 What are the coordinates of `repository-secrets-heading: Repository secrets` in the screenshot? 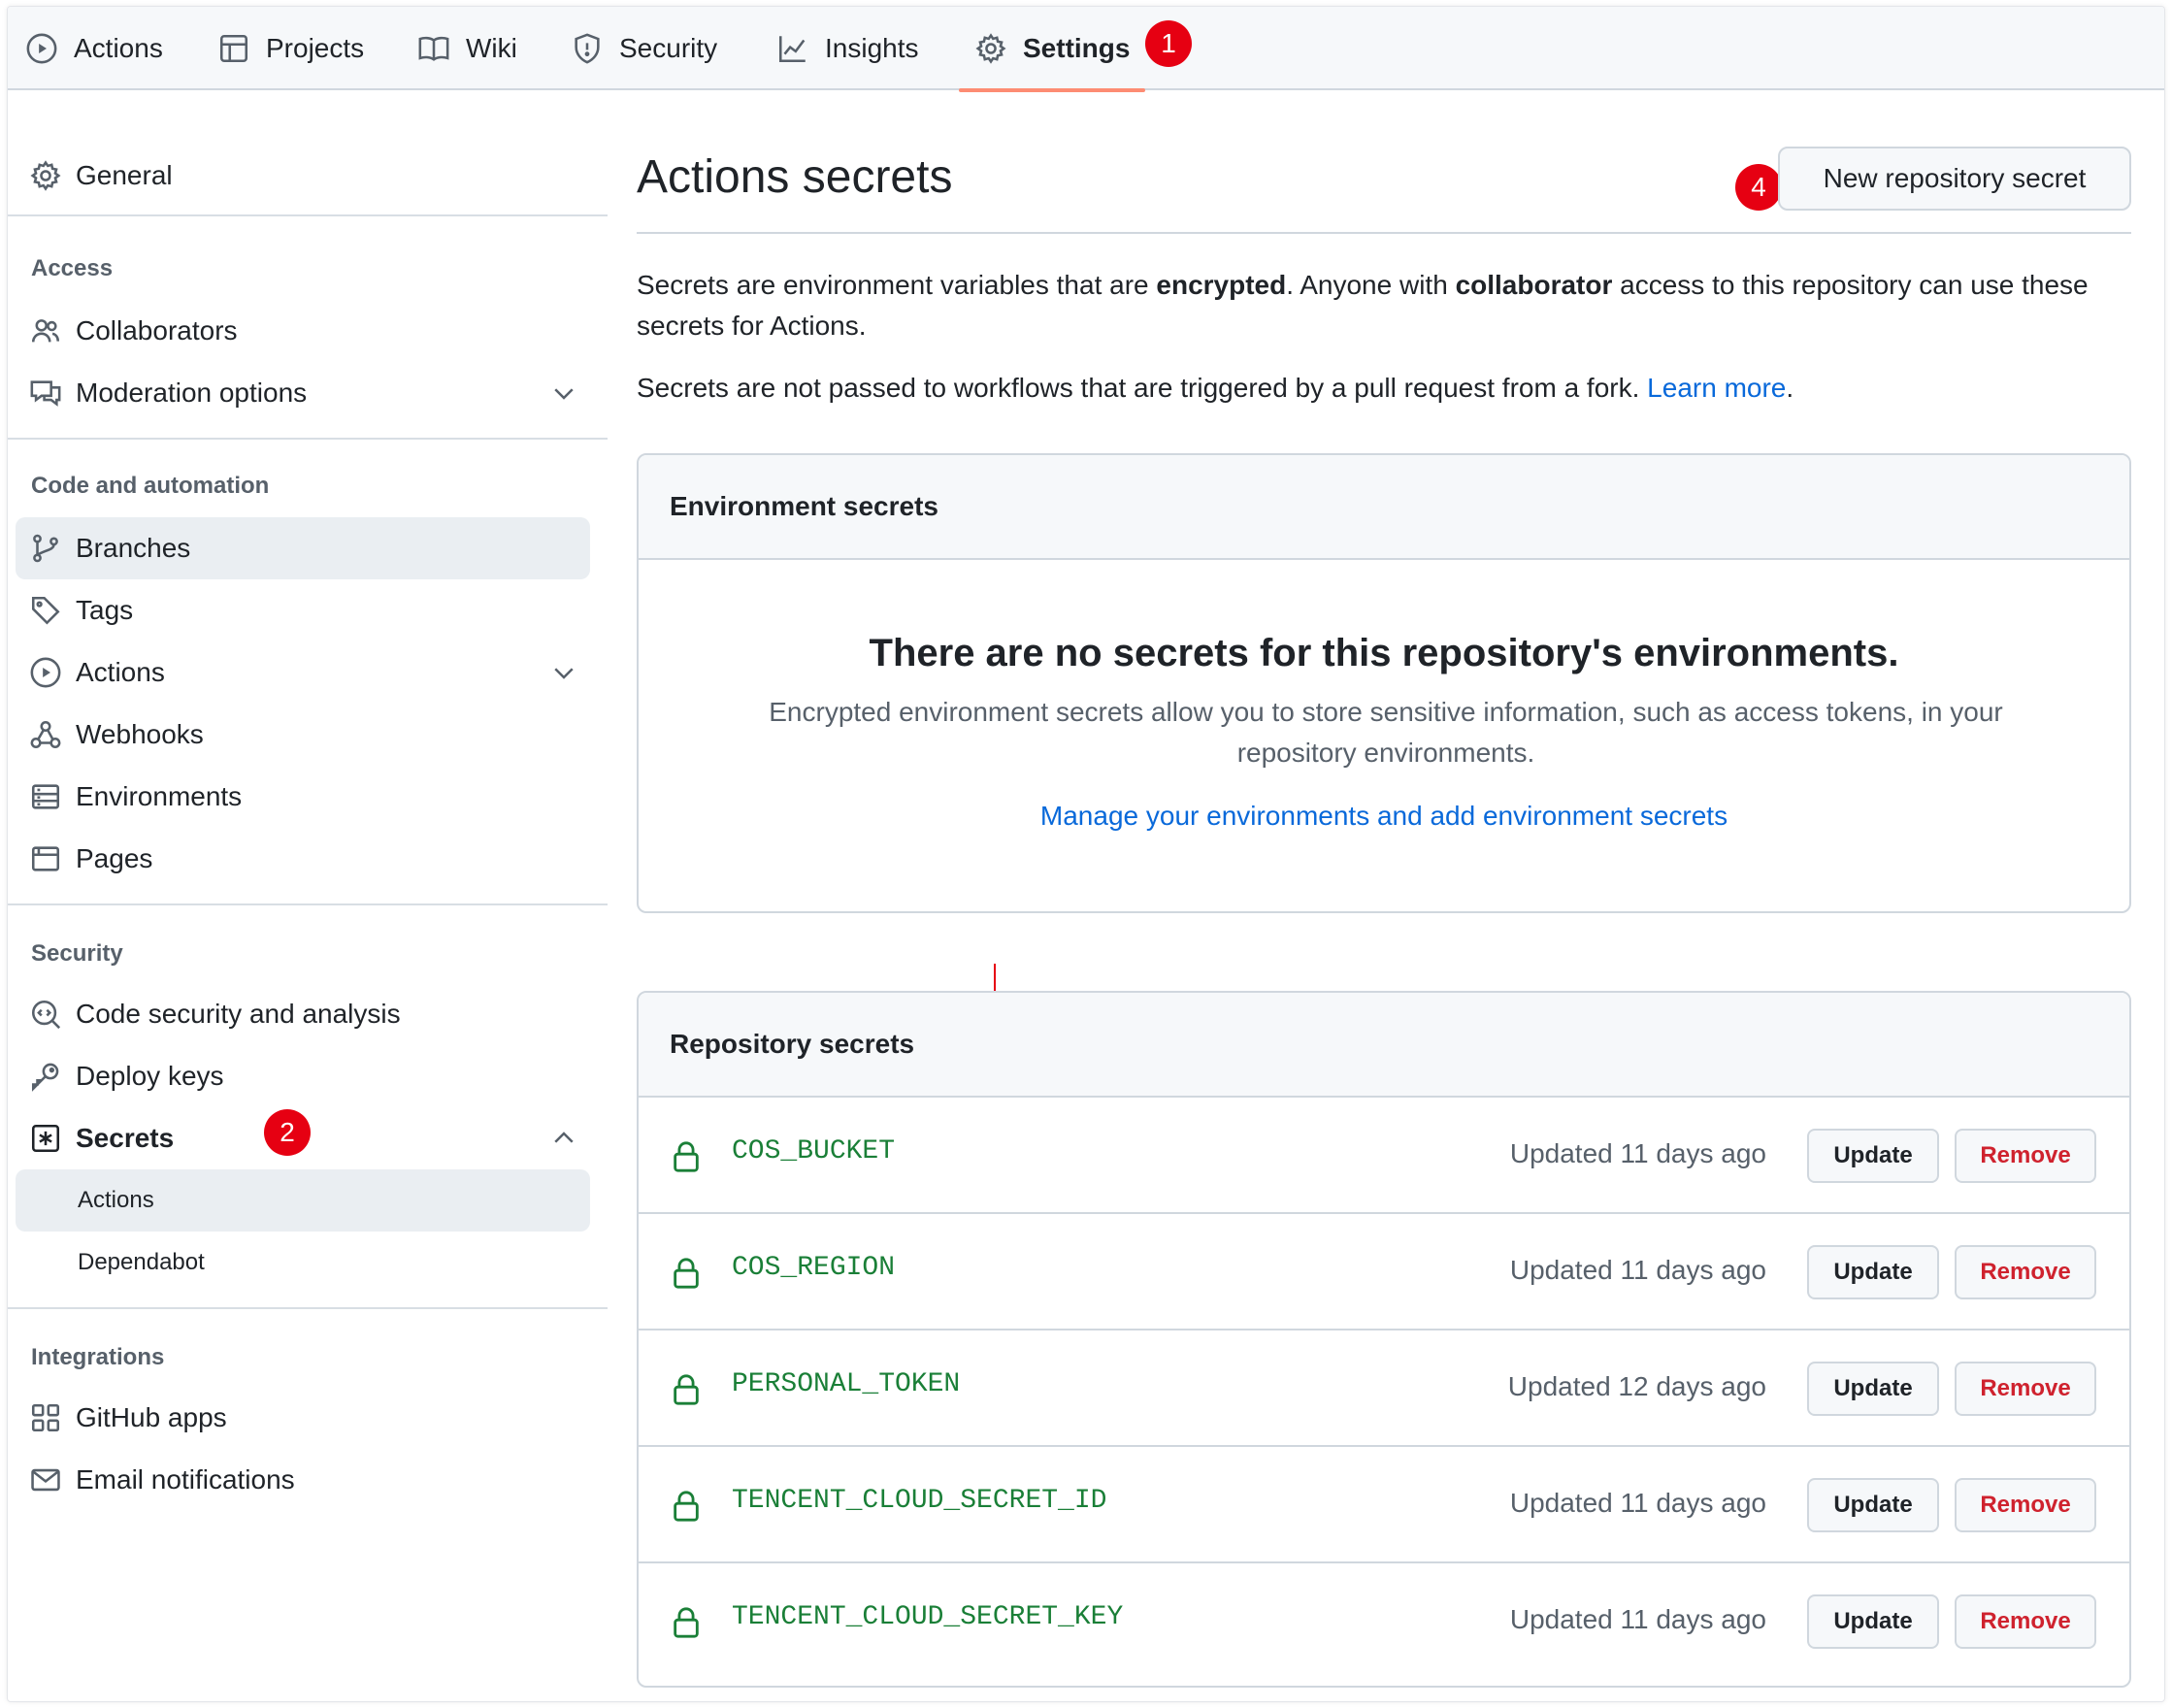 It's located at (1384, 1045).